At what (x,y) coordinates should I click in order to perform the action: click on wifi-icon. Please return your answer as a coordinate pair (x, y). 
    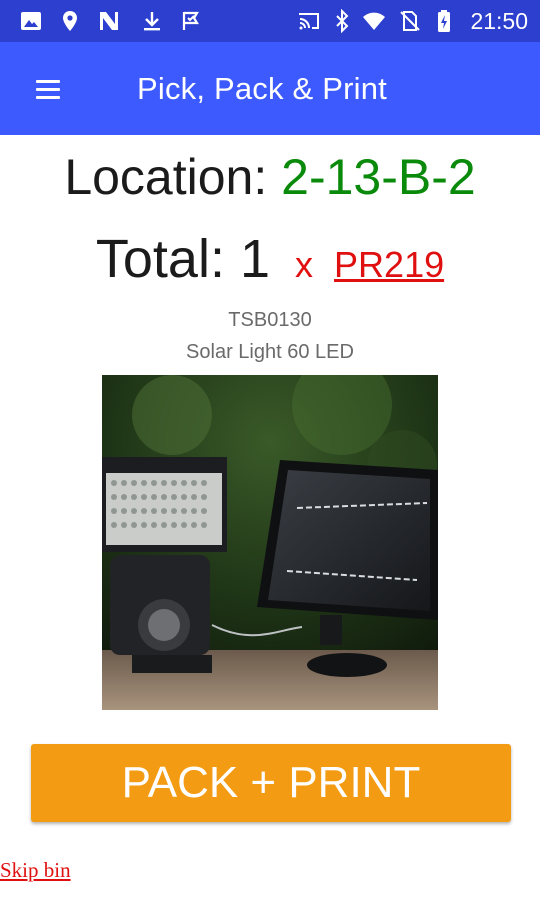
    Looking at the image, I should click on (374, 21).